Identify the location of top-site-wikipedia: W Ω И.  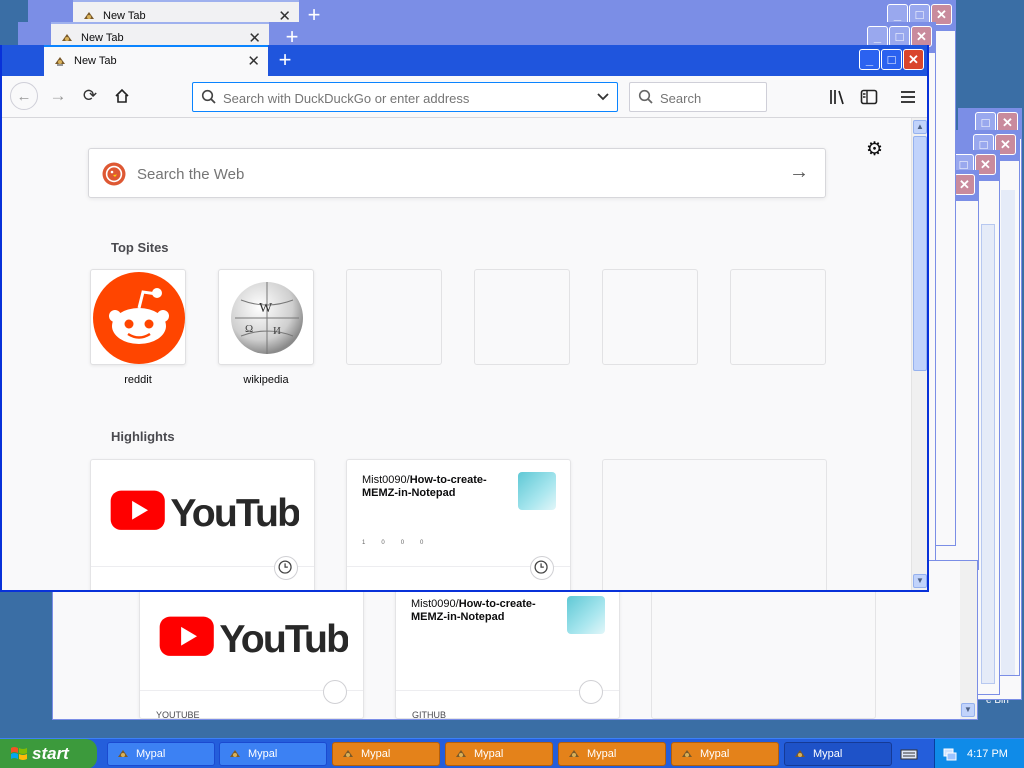
(266, 317).